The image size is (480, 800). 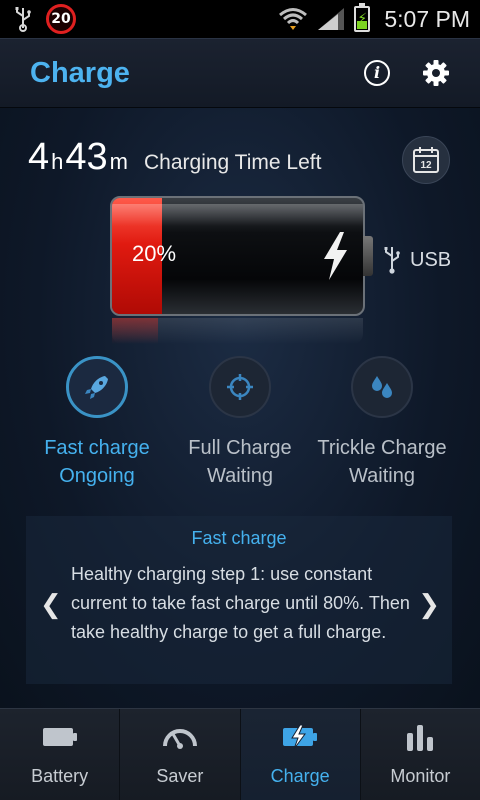 What do you see at coordinates (179, 739) in the screenshot?
I see `speedometer-icon` at bounding box center [179, 739].